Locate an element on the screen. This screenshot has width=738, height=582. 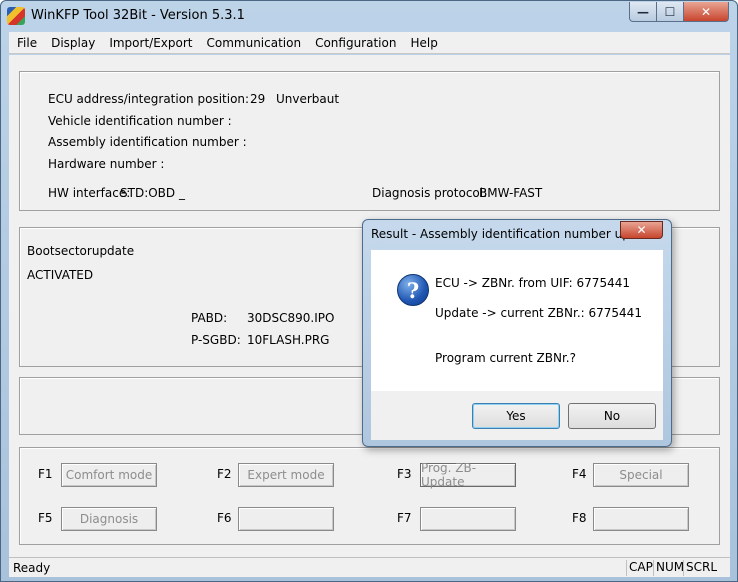
status-cap: CAP is located at coordinates (640, 568).